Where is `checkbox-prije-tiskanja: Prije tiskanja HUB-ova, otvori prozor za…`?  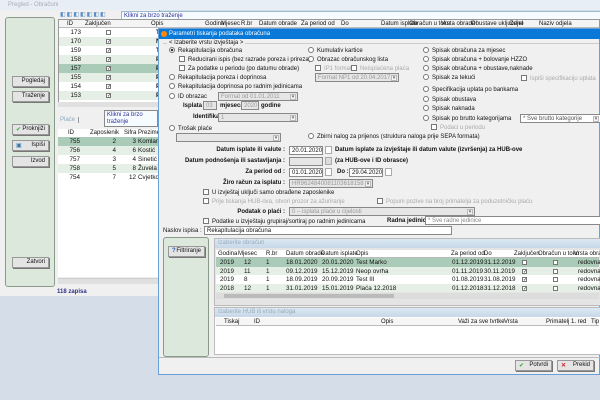
checkbox-prije-tiskanja: Prije tiskanja HUB-ova, otvori prozor za… is located at coordinates (274, 201).